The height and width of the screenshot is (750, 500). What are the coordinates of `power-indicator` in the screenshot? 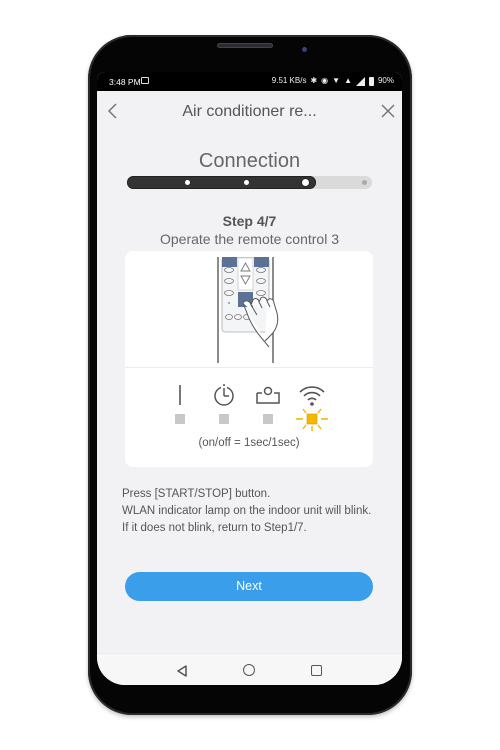 It's located at (180, 405).